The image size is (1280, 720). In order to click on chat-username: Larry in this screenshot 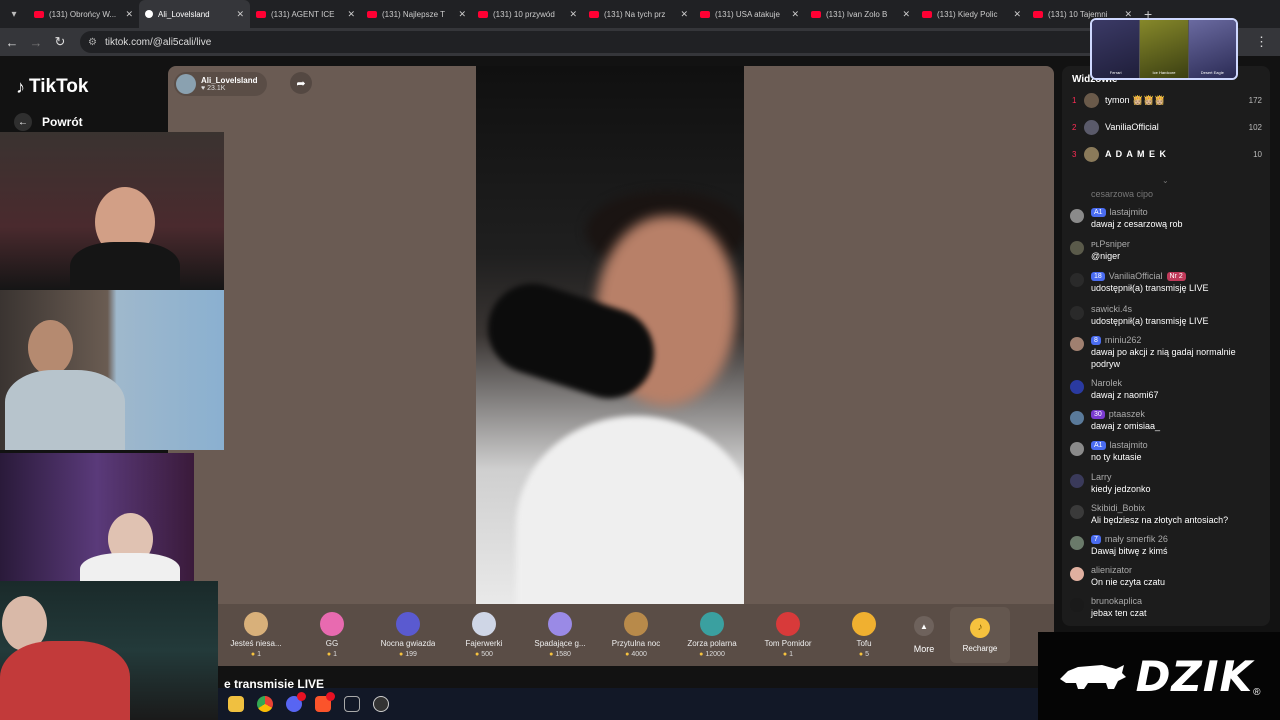, I will do `click(1101, 477)`.